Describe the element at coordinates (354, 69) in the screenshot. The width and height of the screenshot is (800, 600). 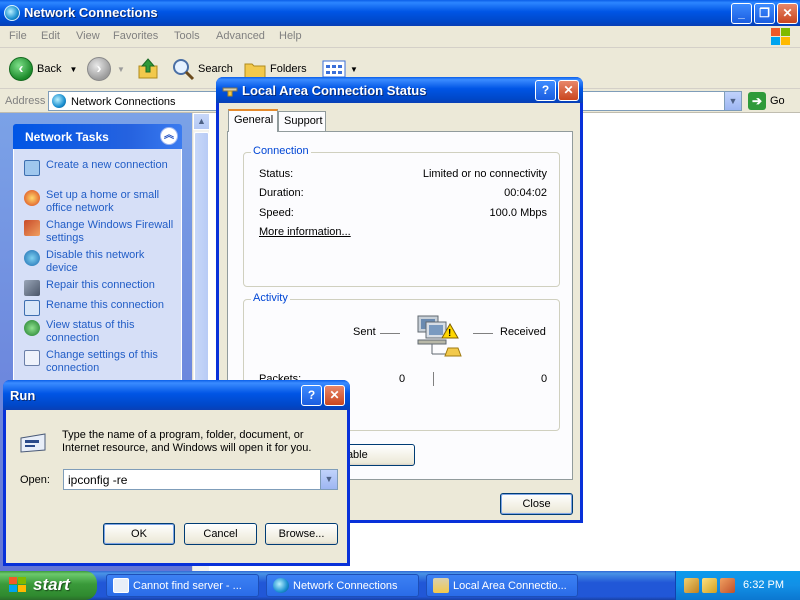
I see `views-dropdown-icon: ▼` at that location.